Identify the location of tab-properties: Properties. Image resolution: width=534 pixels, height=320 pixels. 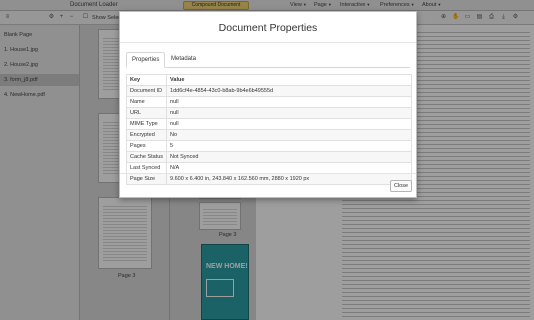
(146, 60).